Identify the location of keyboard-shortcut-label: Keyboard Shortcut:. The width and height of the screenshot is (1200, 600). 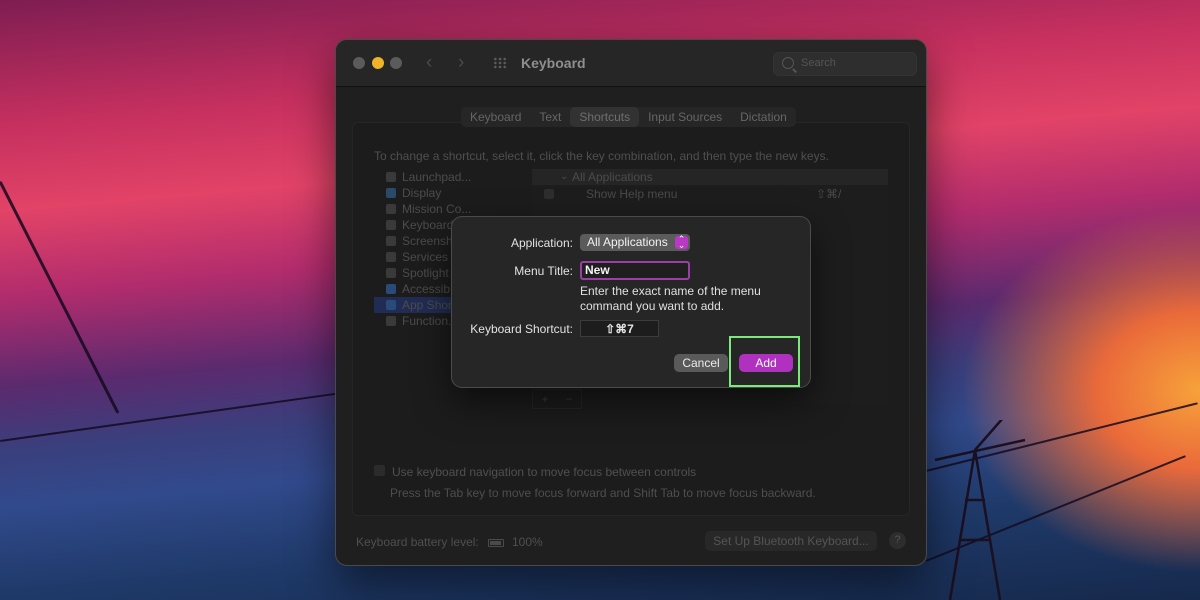
(521, 329).